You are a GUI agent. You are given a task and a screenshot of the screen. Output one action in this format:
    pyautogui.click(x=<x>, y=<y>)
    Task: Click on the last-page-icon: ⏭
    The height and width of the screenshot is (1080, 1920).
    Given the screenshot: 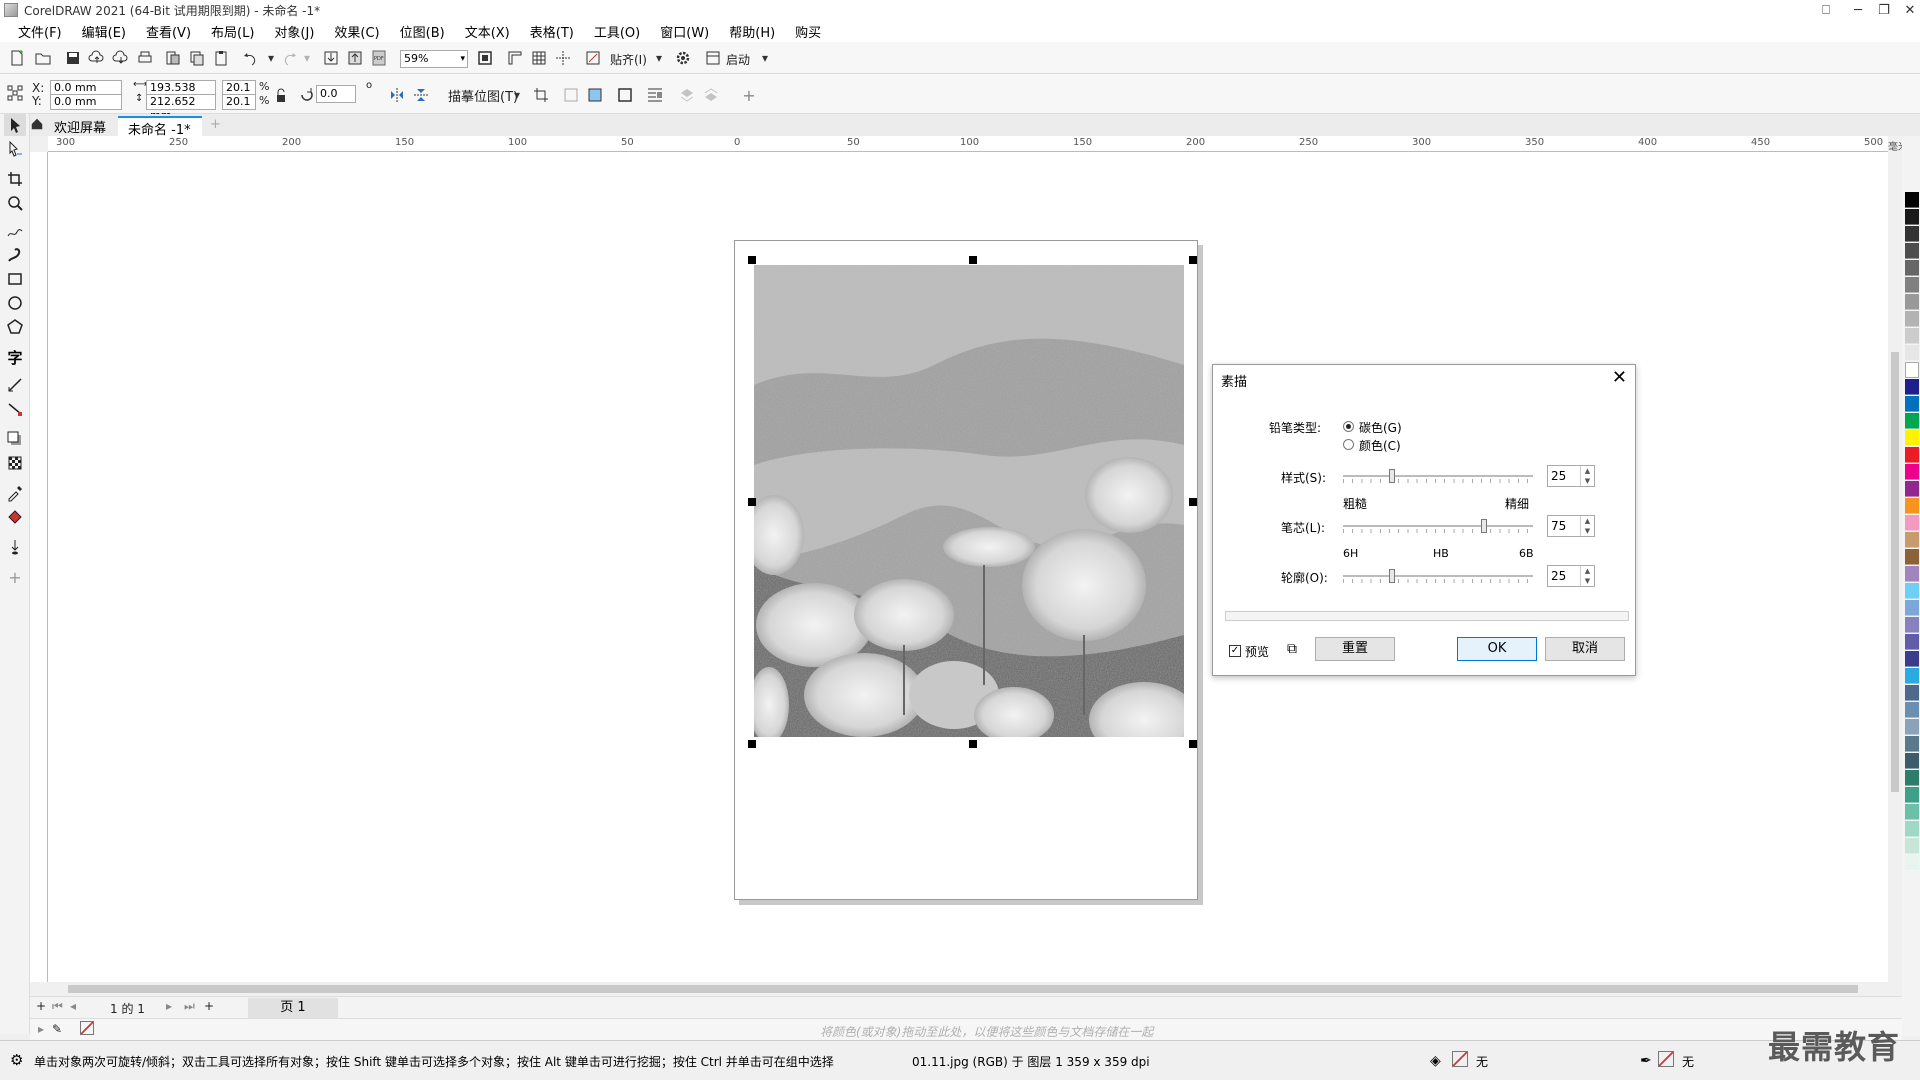 What is the action you would take?
    pyautogui.click(x=189, y=1006)
    